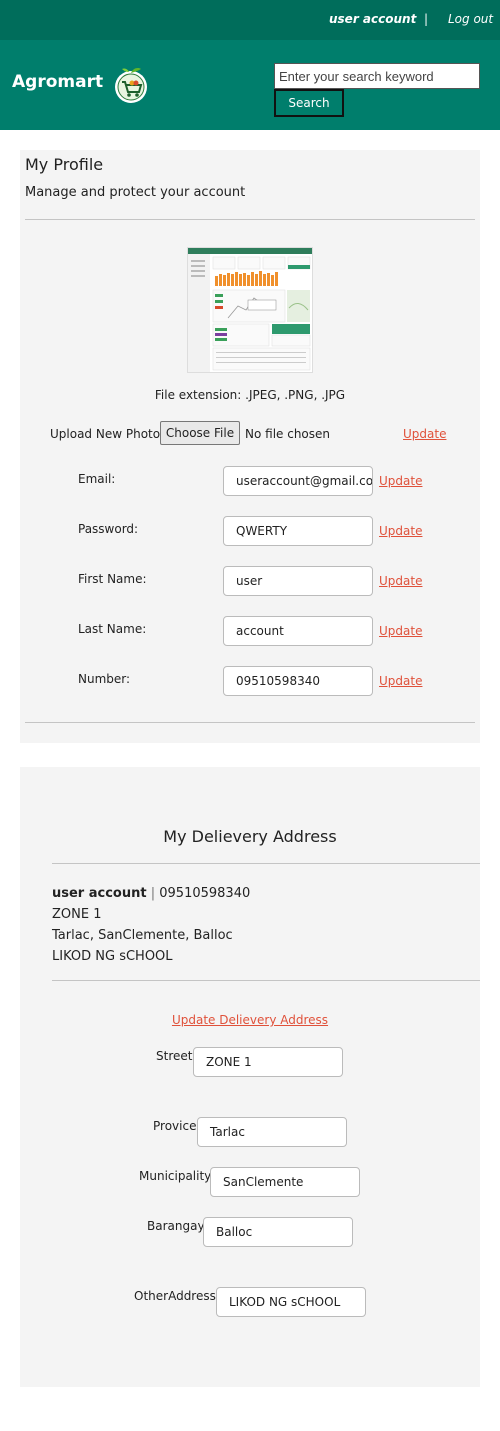 The width and height of the screenshot is (500, 1431). I want to click on last-name-field: account, so click(298, 631).